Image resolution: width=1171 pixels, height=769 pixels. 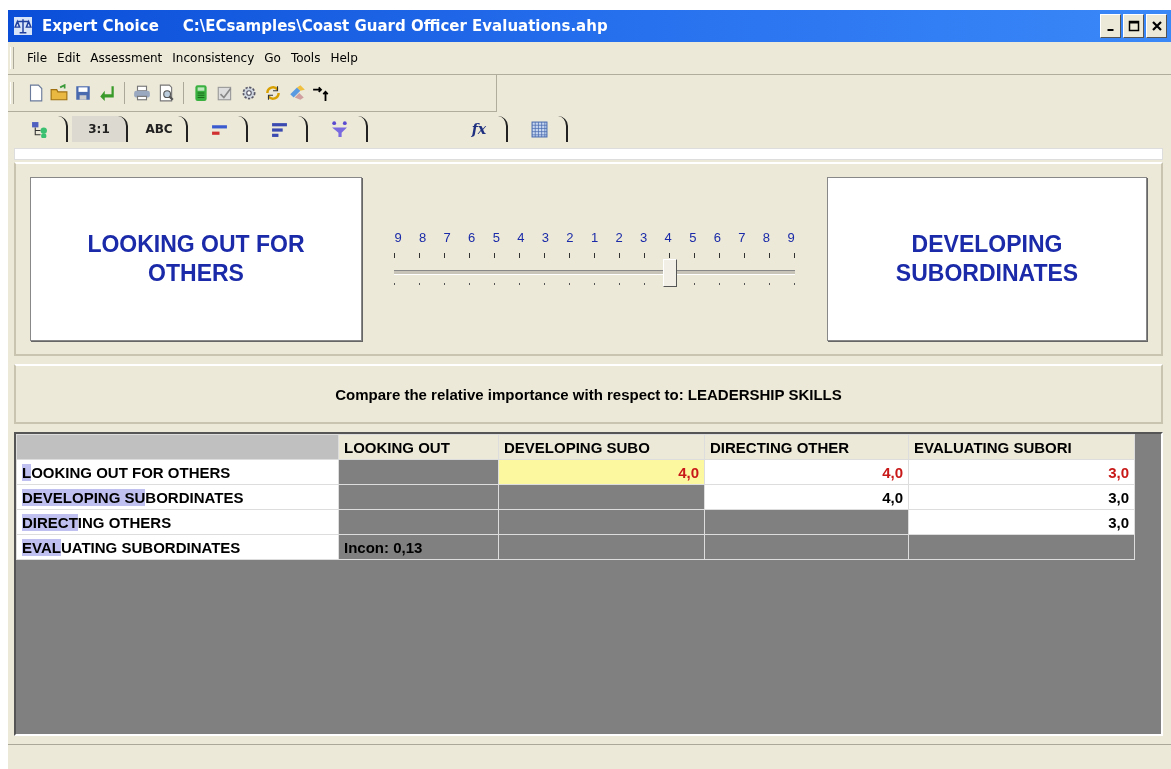 I want to click on funnel-icon, so click(x=339, y=129).